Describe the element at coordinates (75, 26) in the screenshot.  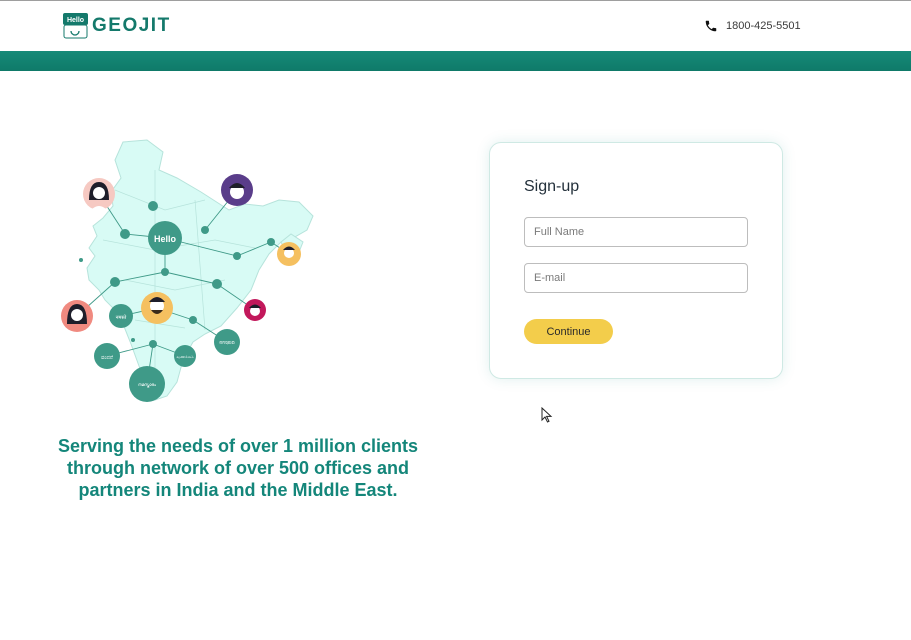
I see `hello-badge-icon: Hello` at that location.